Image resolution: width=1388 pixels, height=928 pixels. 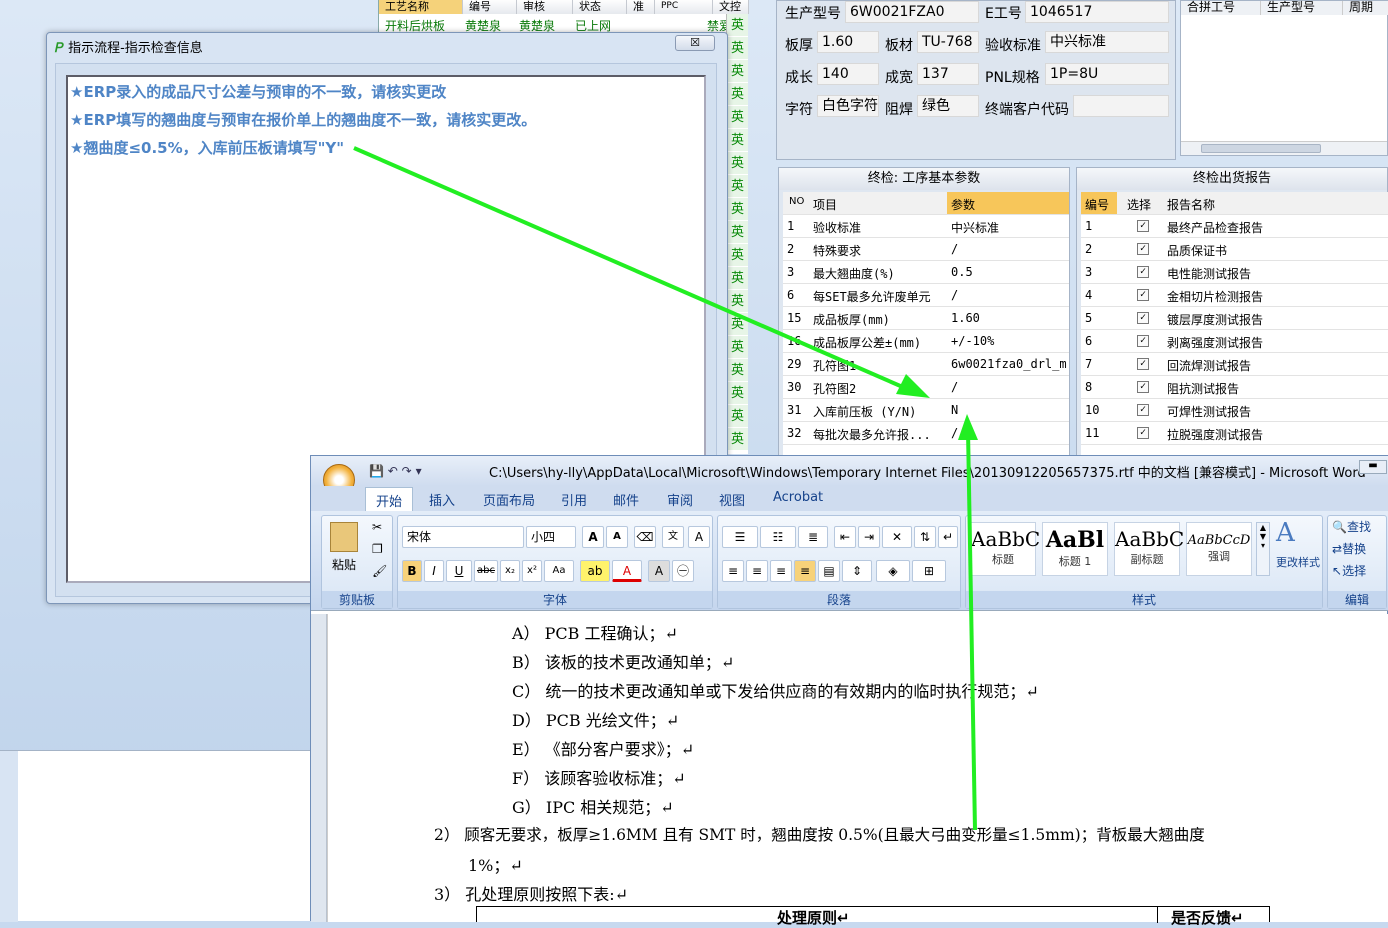 What do you see at coordinates (1263, 549) in the screenshot?
I see `styles-scroll: ▲ ▼ ▾` at bounding box center [1263, 549].